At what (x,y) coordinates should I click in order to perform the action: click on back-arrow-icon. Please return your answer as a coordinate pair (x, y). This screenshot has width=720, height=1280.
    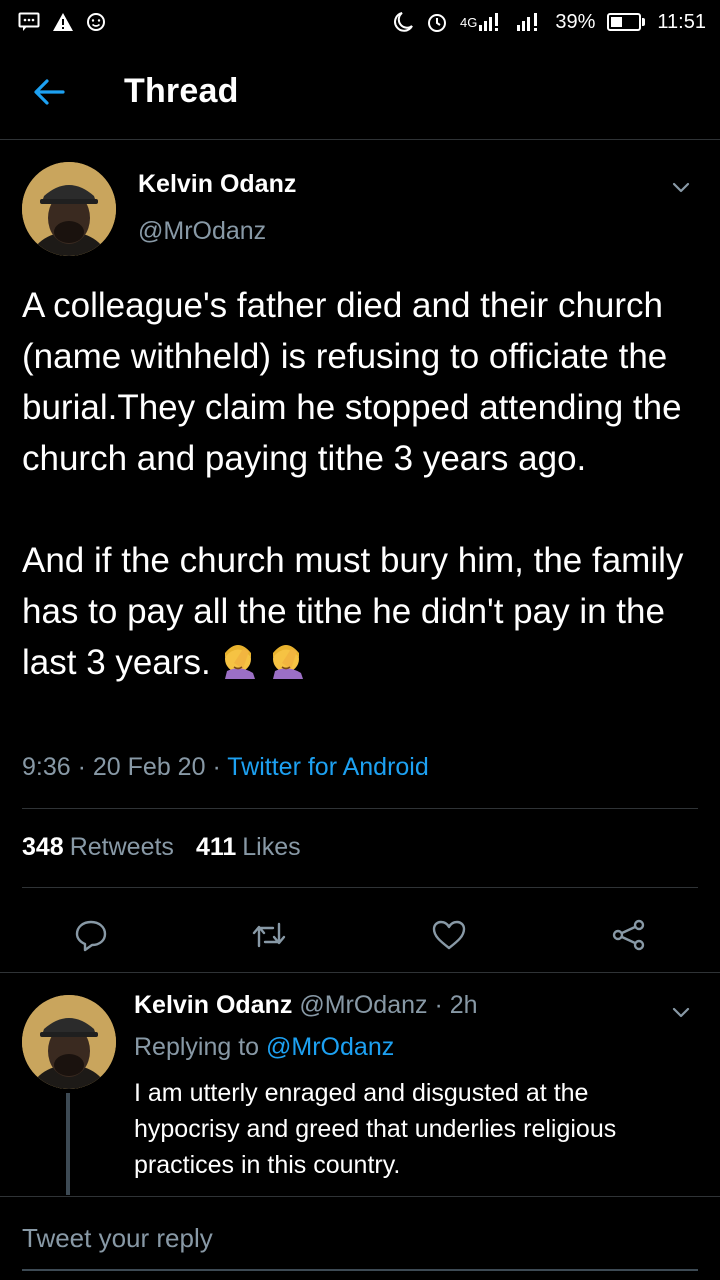
    Looking at the image, I should click on (49, 91).